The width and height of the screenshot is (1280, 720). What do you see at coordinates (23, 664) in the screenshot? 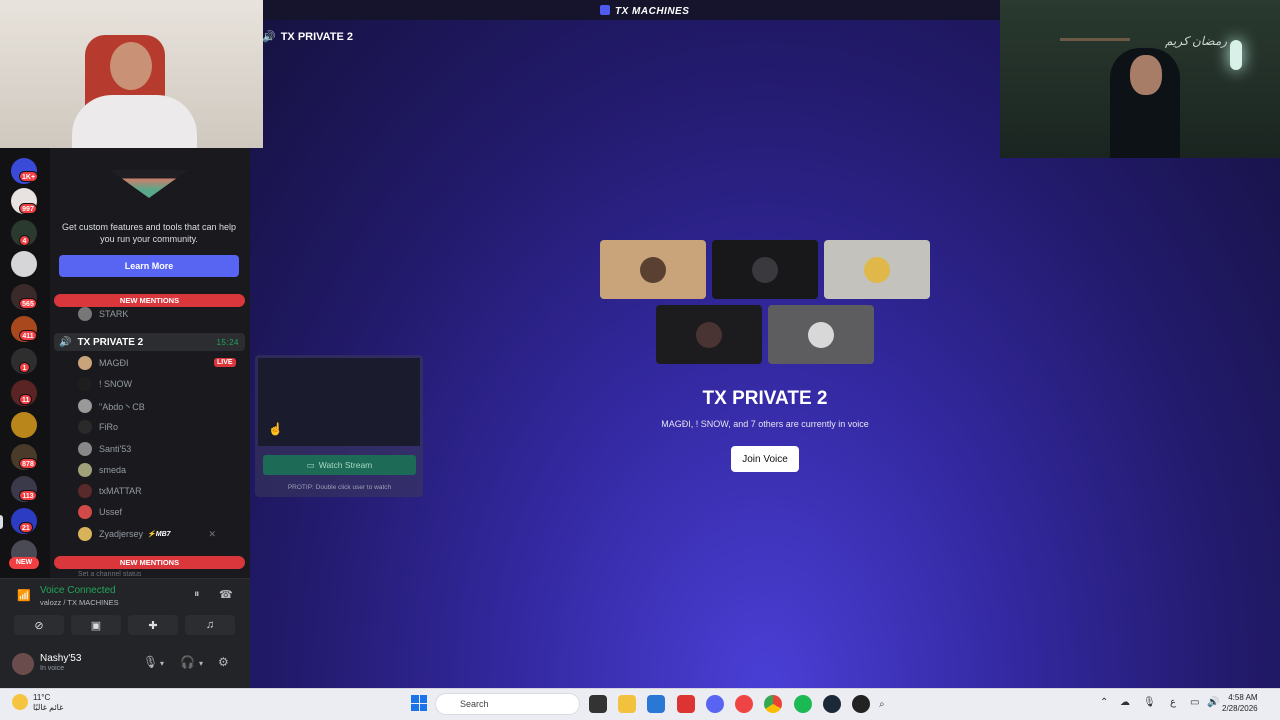
I see `user-avatar` at bounding box center [23, 664].